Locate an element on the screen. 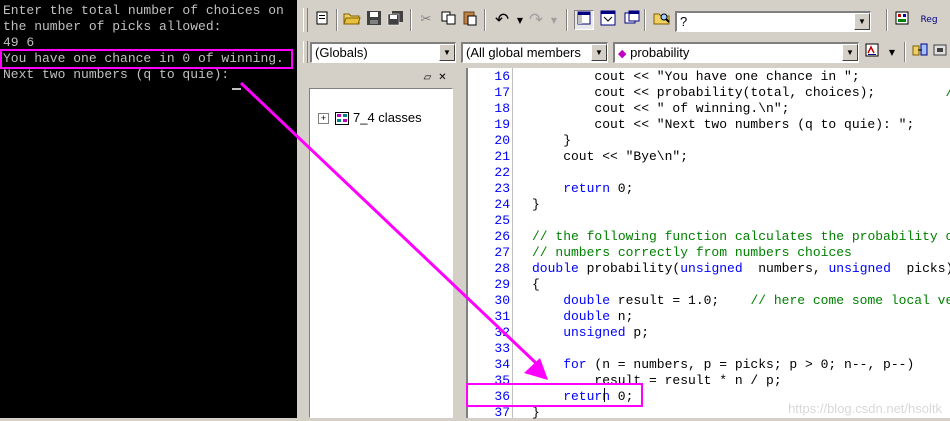 The image size is (950, 421). standard-toolbar: ✂ ↶ ▼ ↷ ▼ ? ▼ Reg is located at coordinates (625, 21).